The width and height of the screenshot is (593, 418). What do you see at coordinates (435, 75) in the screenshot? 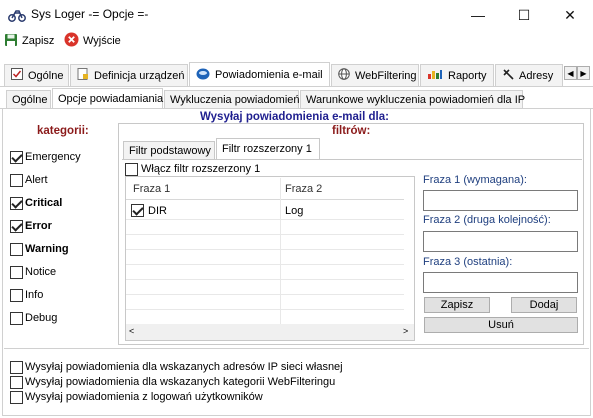
I see `chart-icon` at bounding box center [435, 75].